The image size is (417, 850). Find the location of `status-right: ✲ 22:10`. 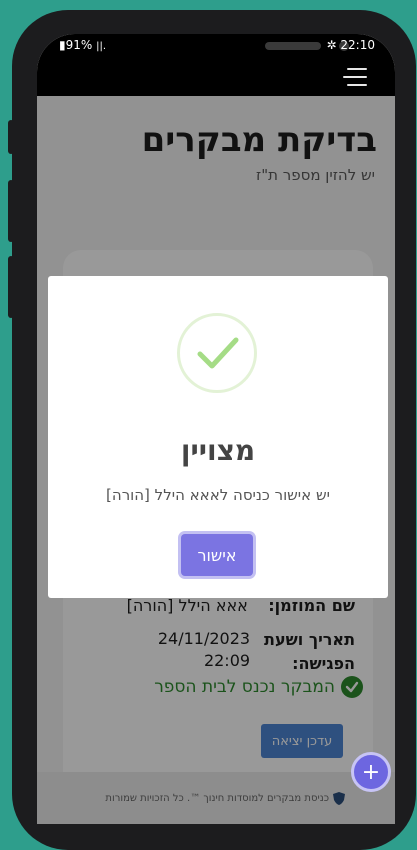

status-right: ✲ 22:10 is located at coordinates (351, 45).